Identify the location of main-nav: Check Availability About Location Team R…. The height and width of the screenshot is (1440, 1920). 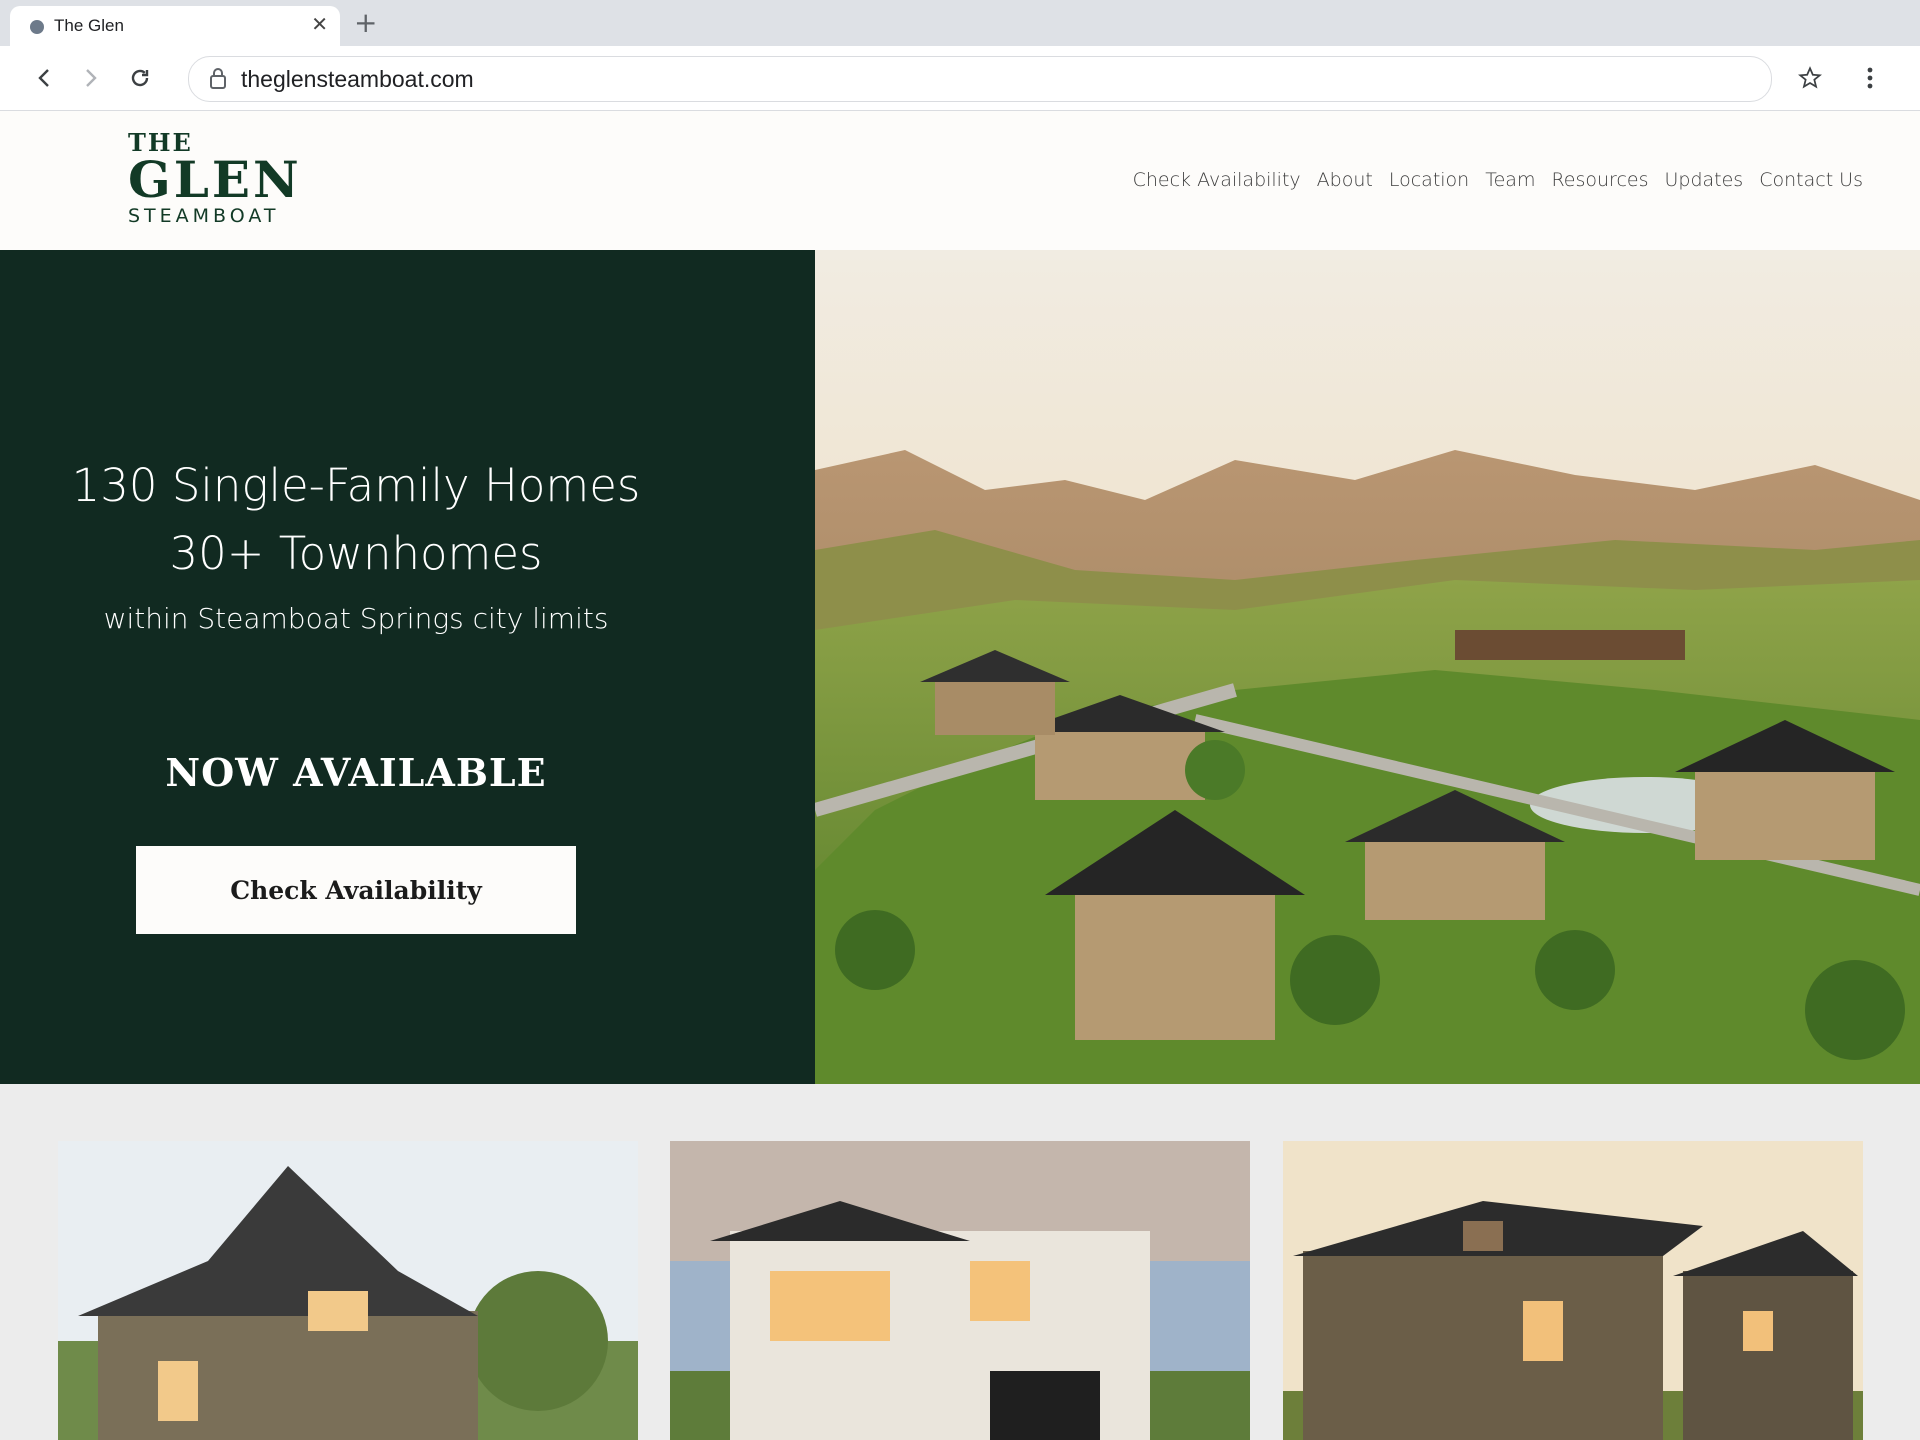
(1498, 180).